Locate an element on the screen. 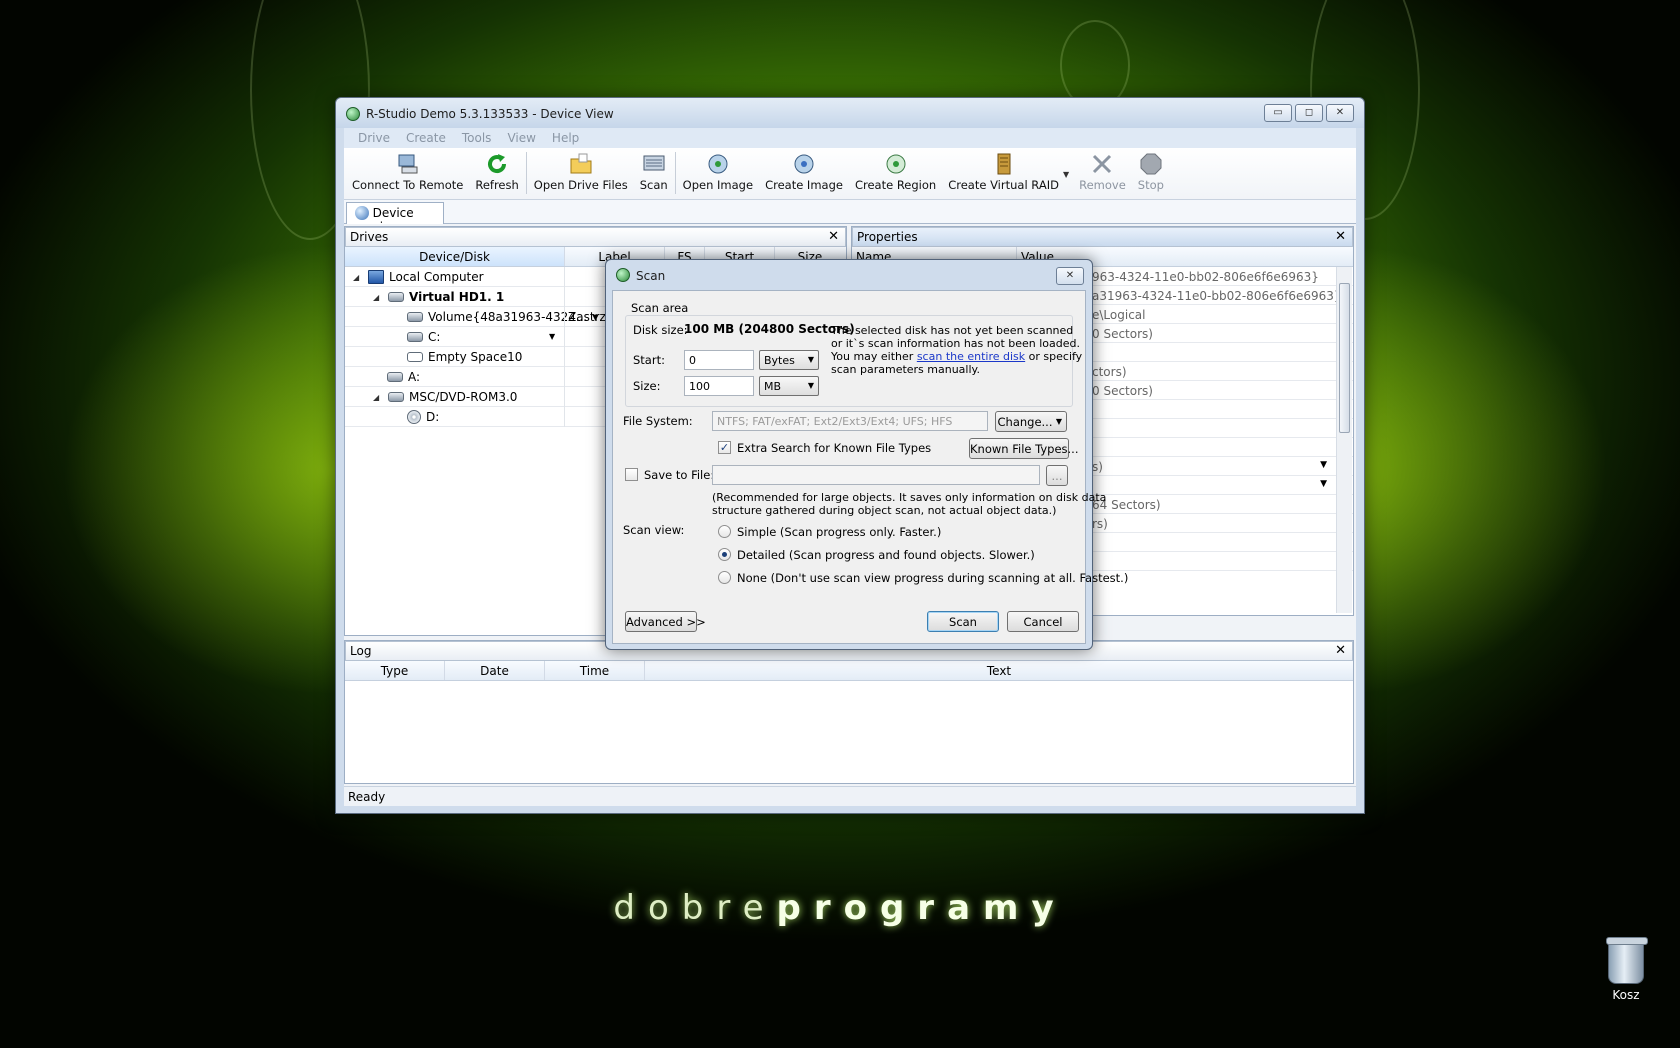  properties-pane-header: Properties ✕ is located at coordinates (1102, 237).